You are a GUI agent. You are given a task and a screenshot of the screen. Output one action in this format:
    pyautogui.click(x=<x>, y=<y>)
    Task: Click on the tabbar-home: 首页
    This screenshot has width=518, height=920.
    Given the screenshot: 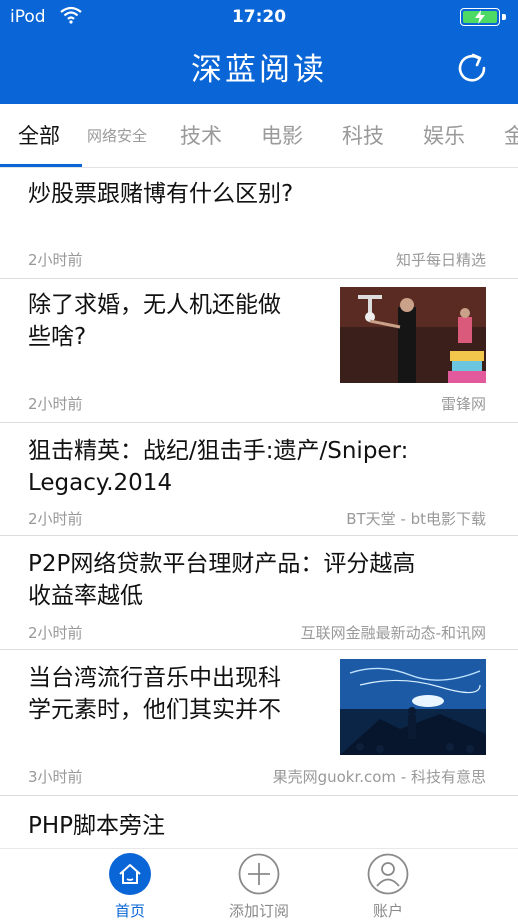 What is the action you would take?
    pyautogui.click(x=130, y=884)
    